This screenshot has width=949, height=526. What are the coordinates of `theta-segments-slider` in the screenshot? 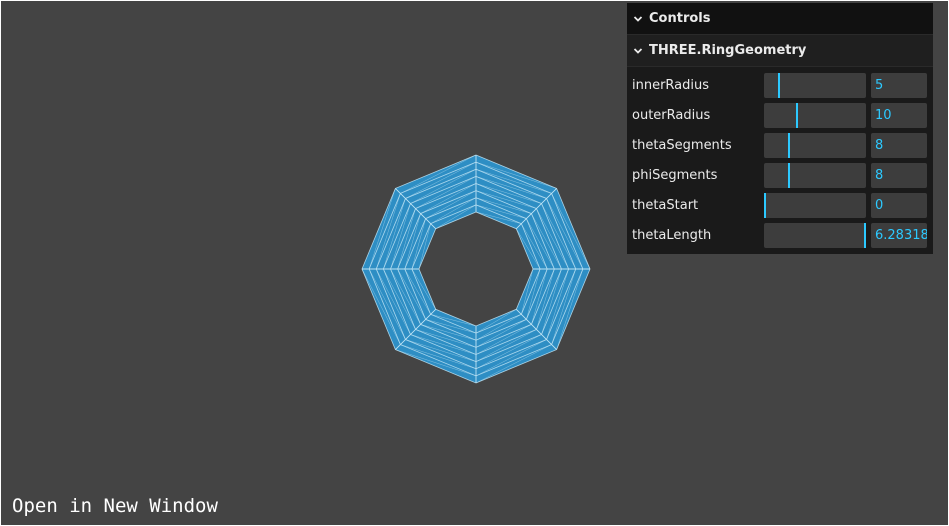 It's located at (815, 145).